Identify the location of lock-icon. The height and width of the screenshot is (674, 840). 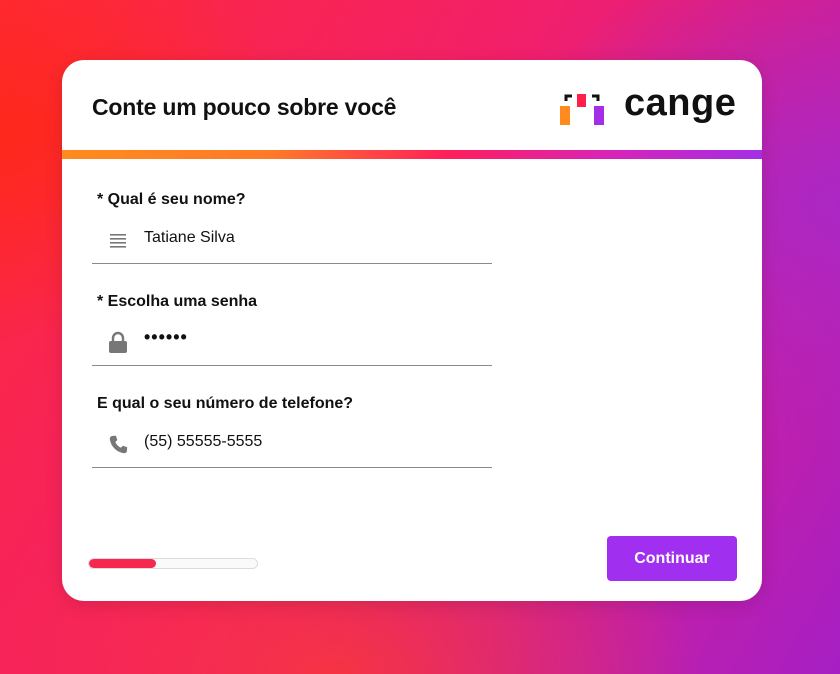
(118, 342).